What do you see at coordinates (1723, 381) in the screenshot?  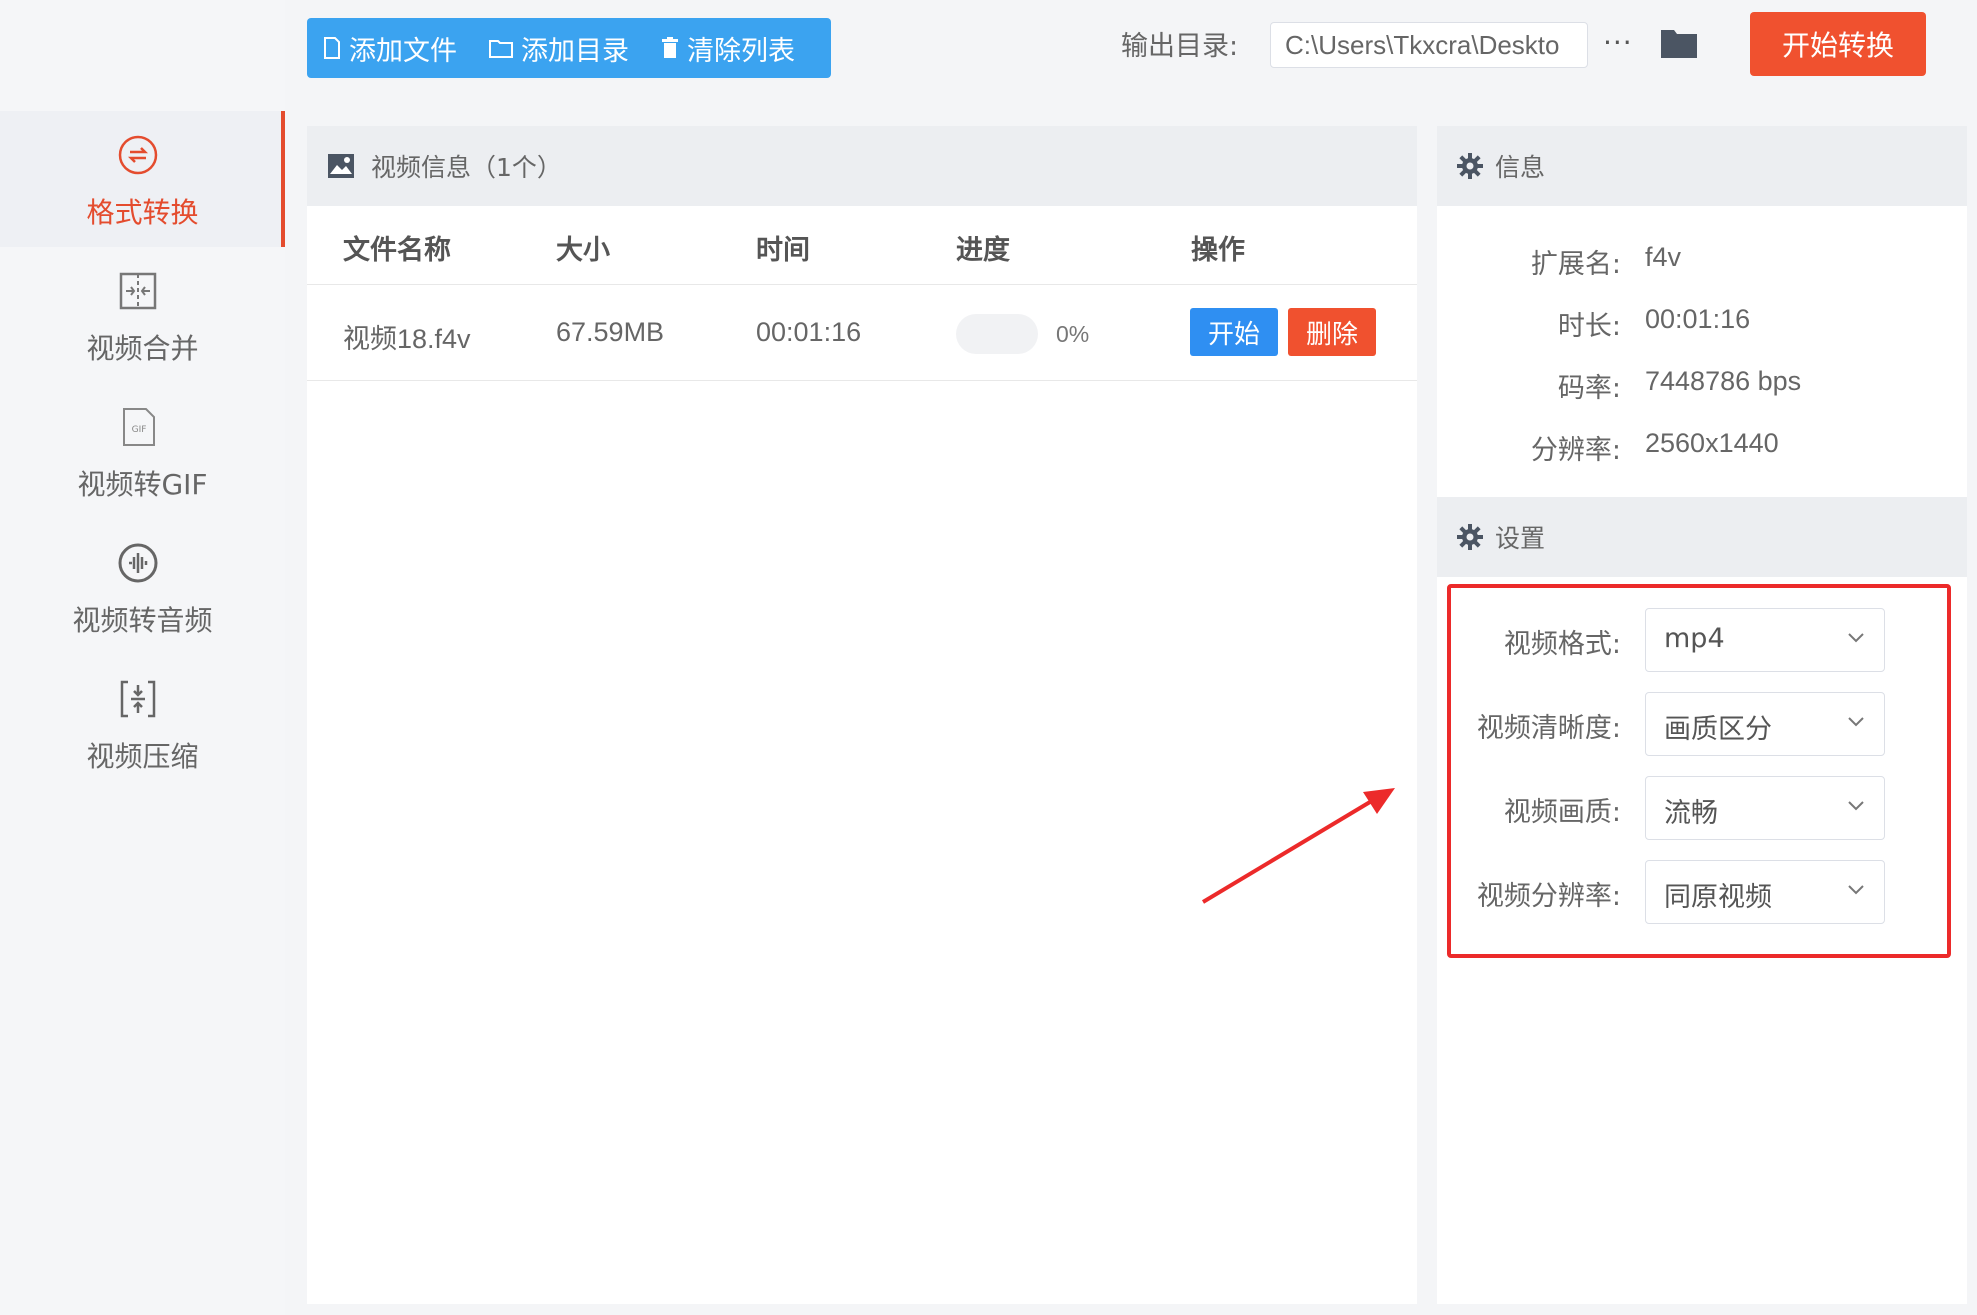 I see `info-value-bitrate: 7448786 bps` at bounding box center [1723, 381].